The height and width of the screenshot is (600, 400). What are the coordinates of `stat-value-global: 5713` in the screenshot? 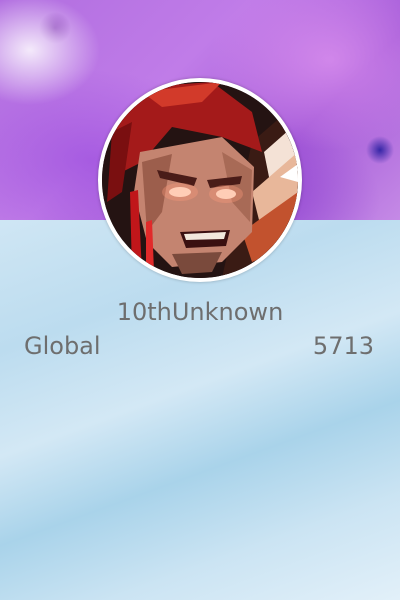 It's located at (343, 346).